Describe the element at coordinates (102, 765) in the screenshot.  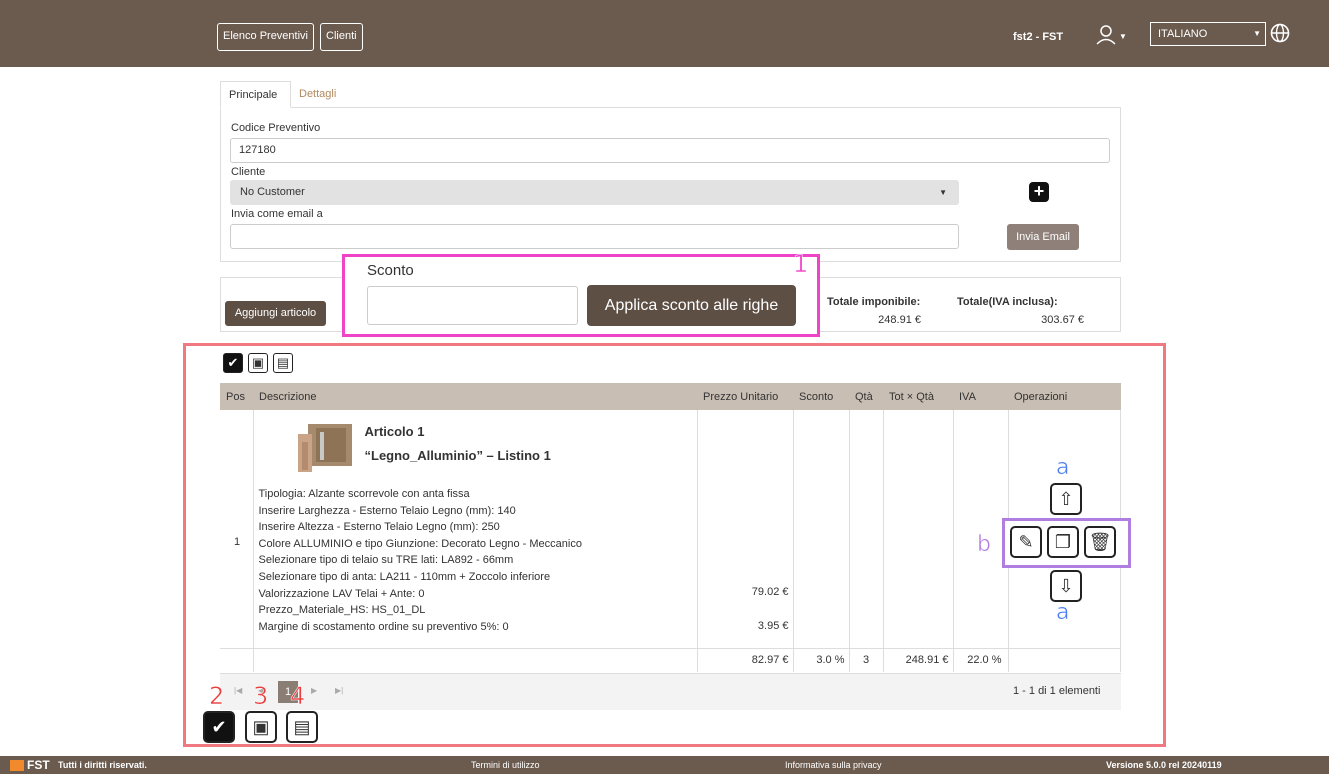
I see `rights-text: Tutti i diritti riservati.` at that location.